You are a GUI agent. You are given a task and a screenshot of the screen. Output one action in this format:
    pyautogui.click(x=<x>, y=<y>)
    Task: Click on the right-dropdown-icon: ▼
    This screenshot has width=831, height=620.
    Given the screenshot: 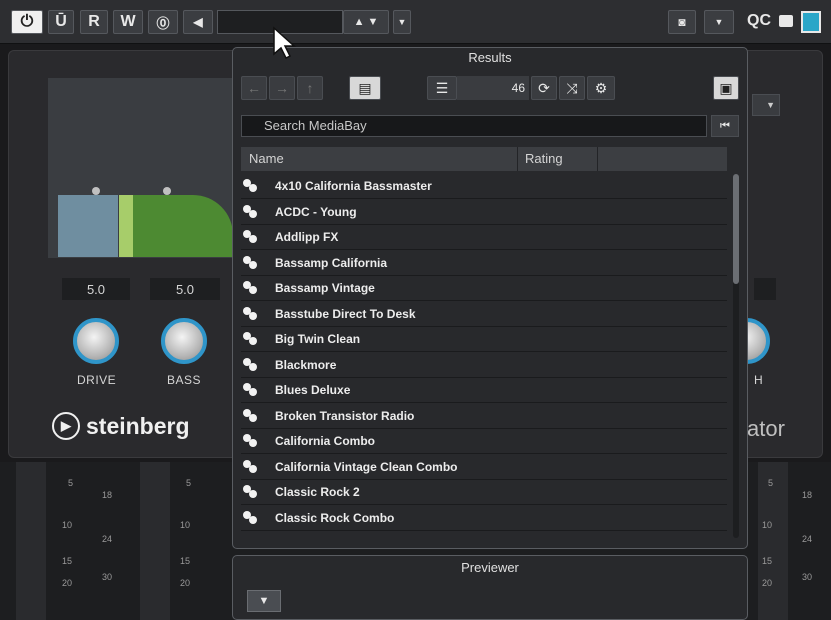 What is the action you would take?
    pyautogui.click(x=766, y=105)
    